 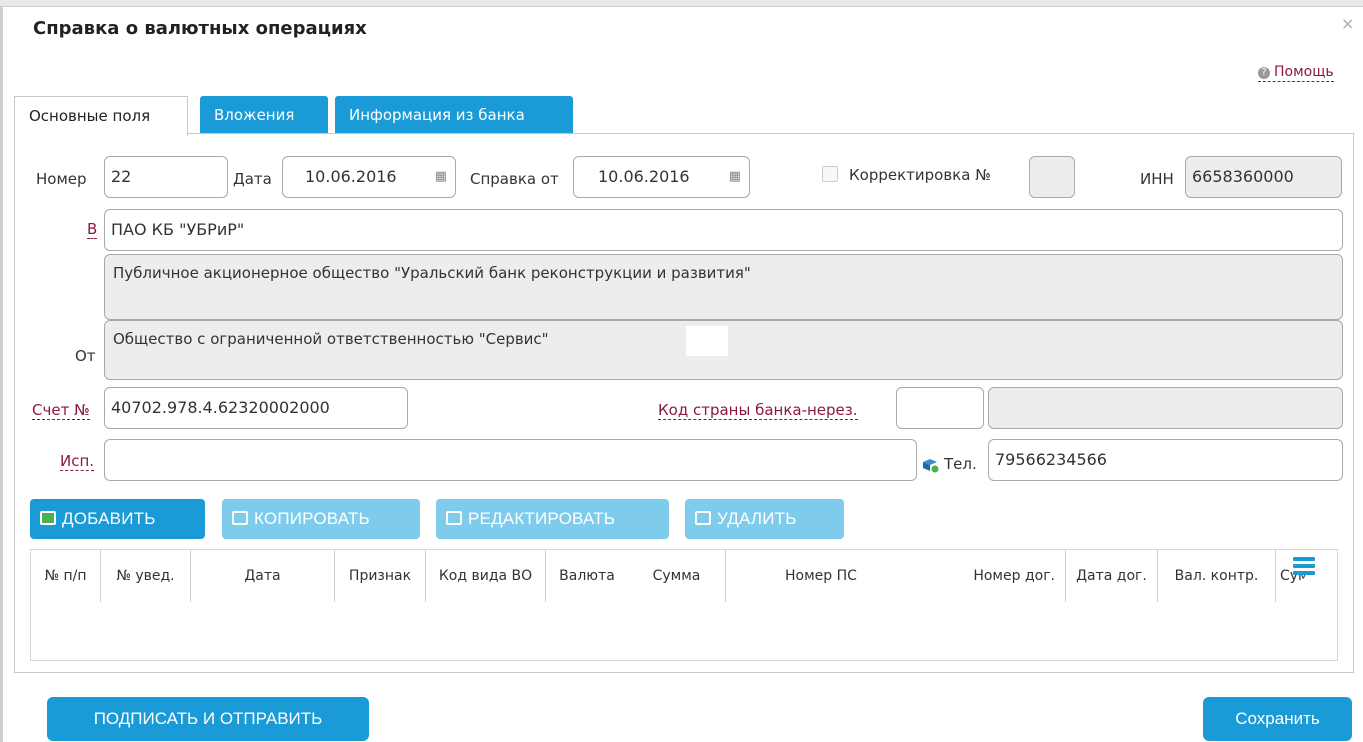 I want to click on from-label: От, so click(x=85, y=356).